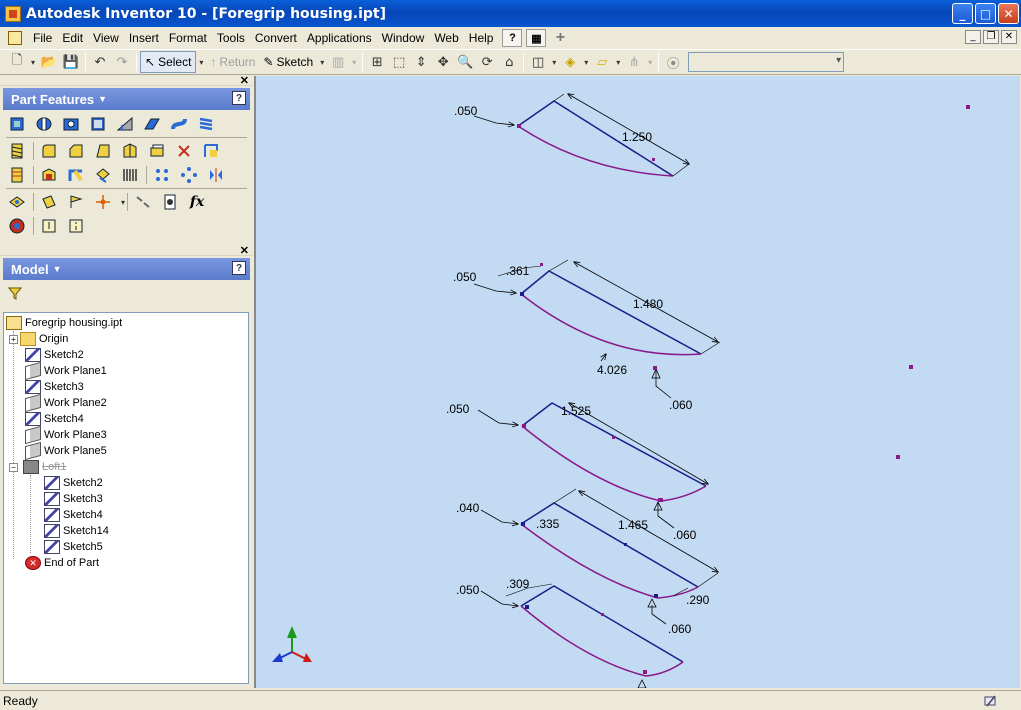 The image size is (1021, 710). What do you see at coordinates (13, 467) in the screenshot?
I see `collapse-icon: −` at bounding box center [13, 467].